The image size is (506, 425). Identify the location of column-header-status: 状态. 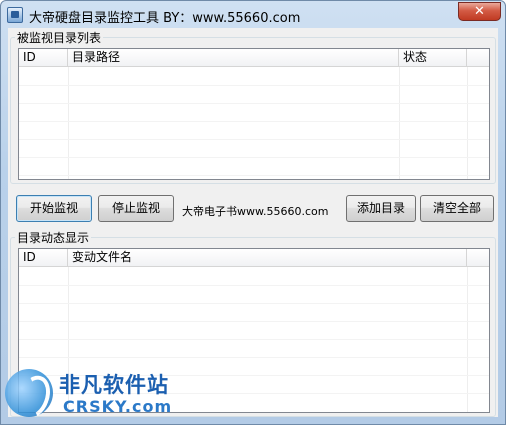
(433, 57).